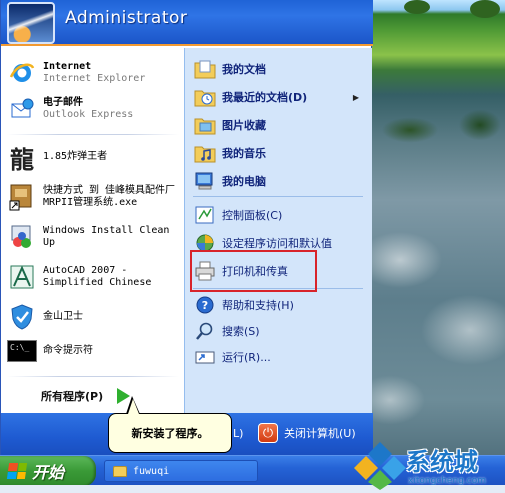 This screenshot has height=493, width=505. Describe the element at coordinates (68, 350) in the screenshot. I see `recent-item-label: 命令提示符` at that location.